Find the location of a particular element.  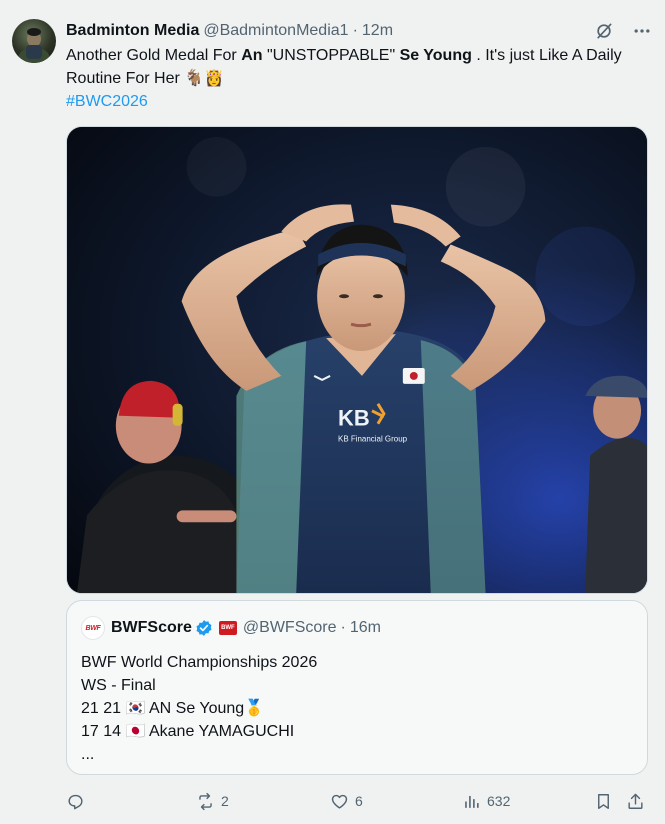

grok-icon is located at coordinates (604, 31).